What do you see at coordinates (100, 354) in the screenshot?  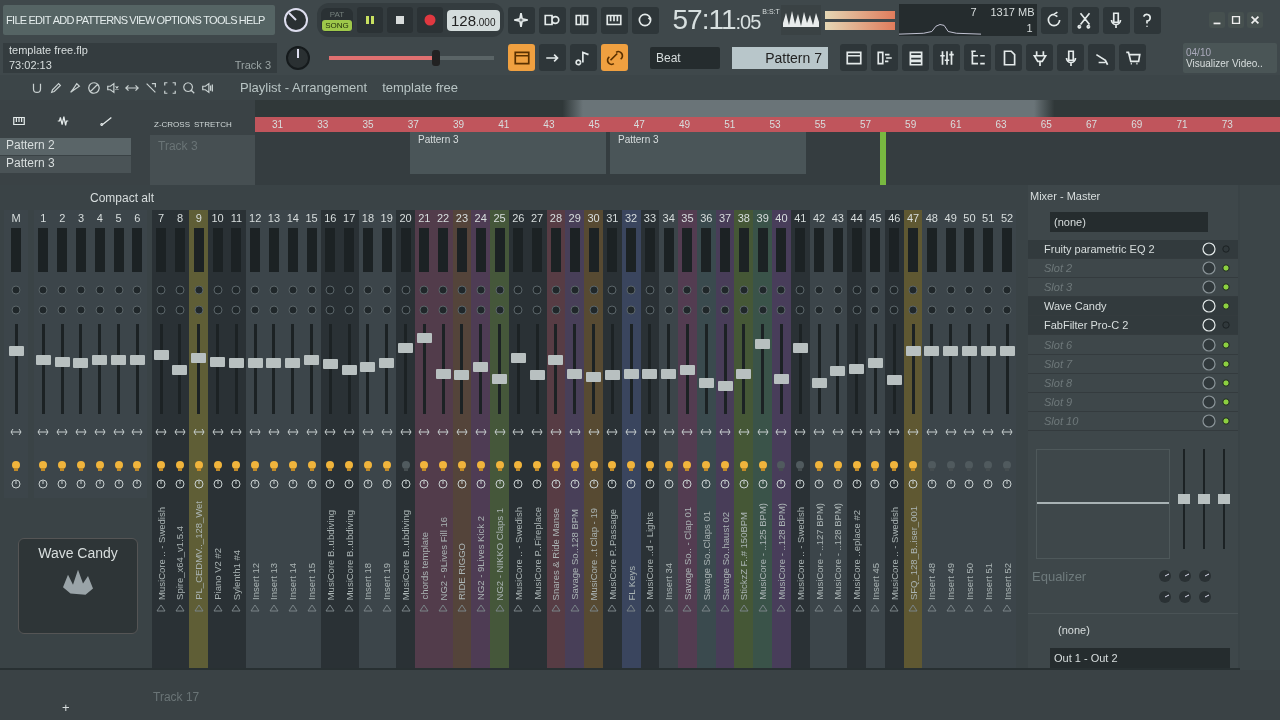 I see `mixer-track: 4` at bounding box center [100, 354].